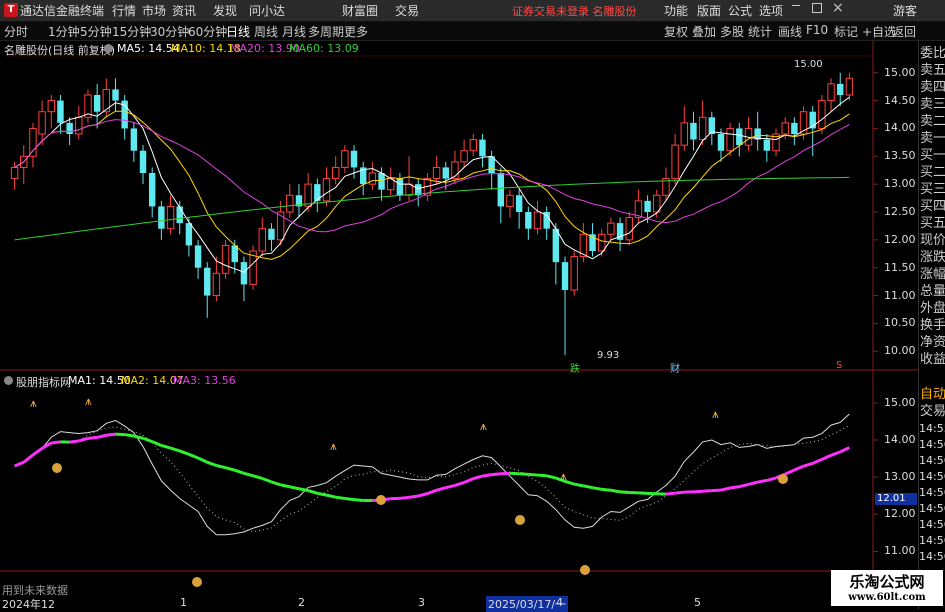 The image size is (945, 612). Describe the element at coordinates (900, 402) in the screenshot. I see `ind-tick-label: 15.00` at that location.